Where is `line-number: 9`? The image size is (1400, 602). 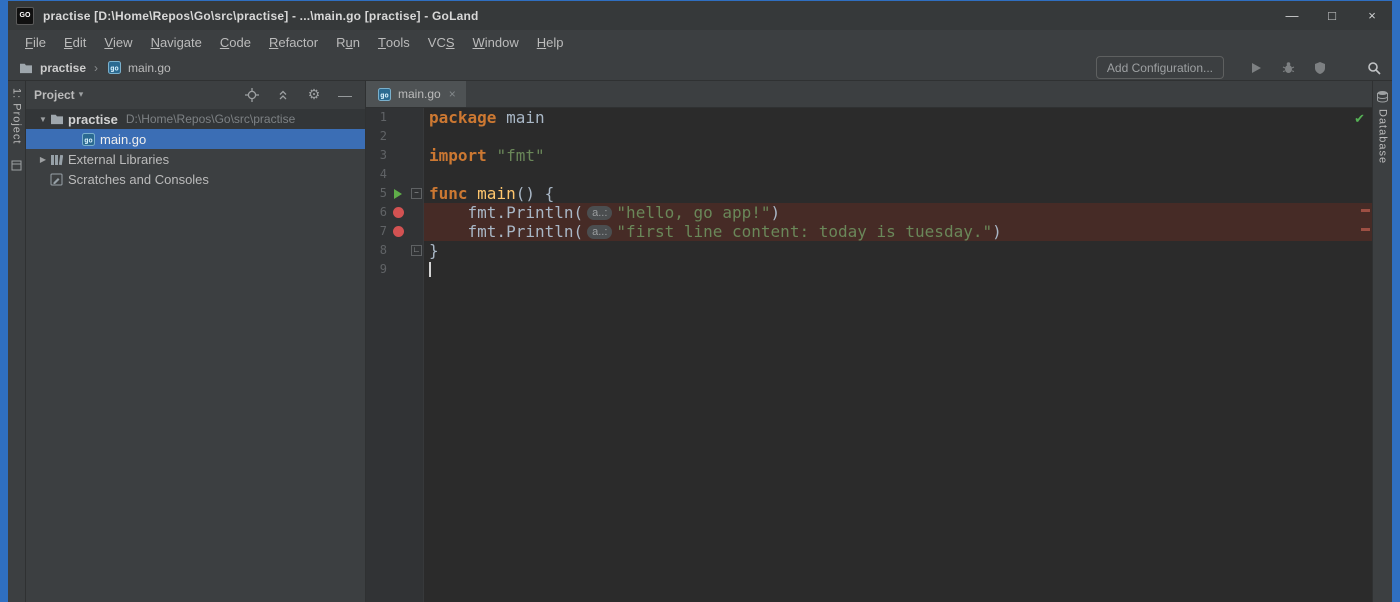 line-number: 9 is located at coordinates (383, 269).